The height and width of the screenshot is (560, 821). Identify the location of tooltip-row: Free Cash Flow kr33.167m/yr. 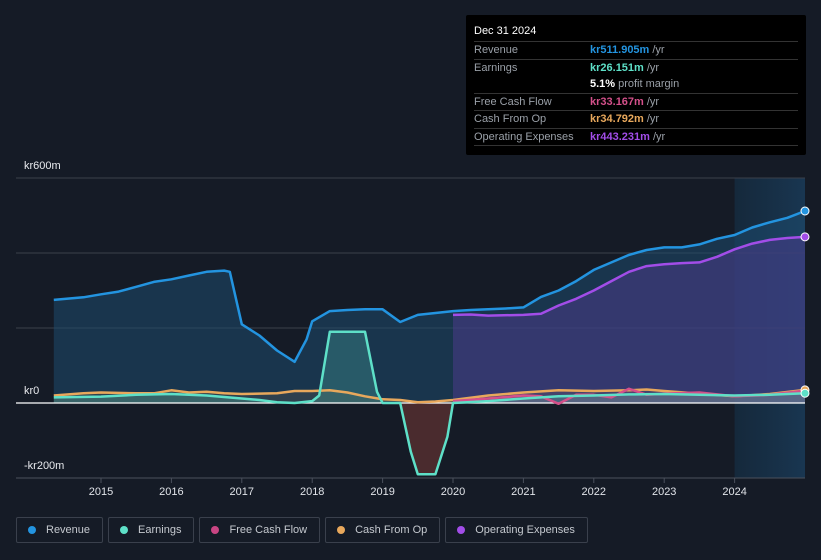
(636, 102).